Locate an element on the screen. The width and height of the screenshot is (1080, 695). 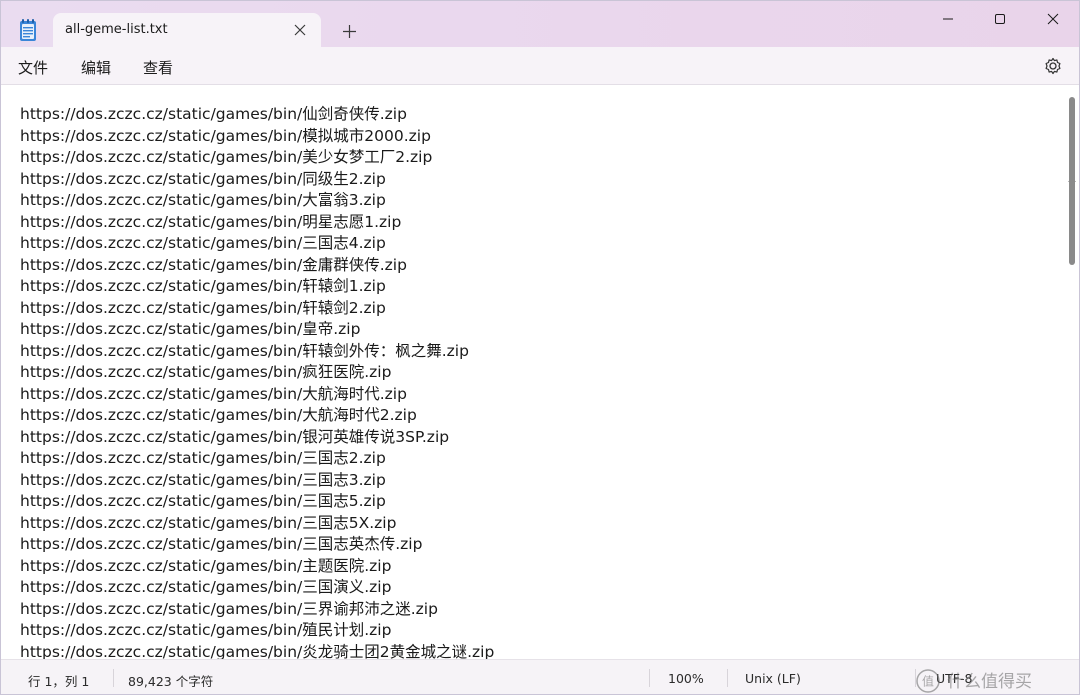
menu-view: 查看 is located at coordinates (158, 67).